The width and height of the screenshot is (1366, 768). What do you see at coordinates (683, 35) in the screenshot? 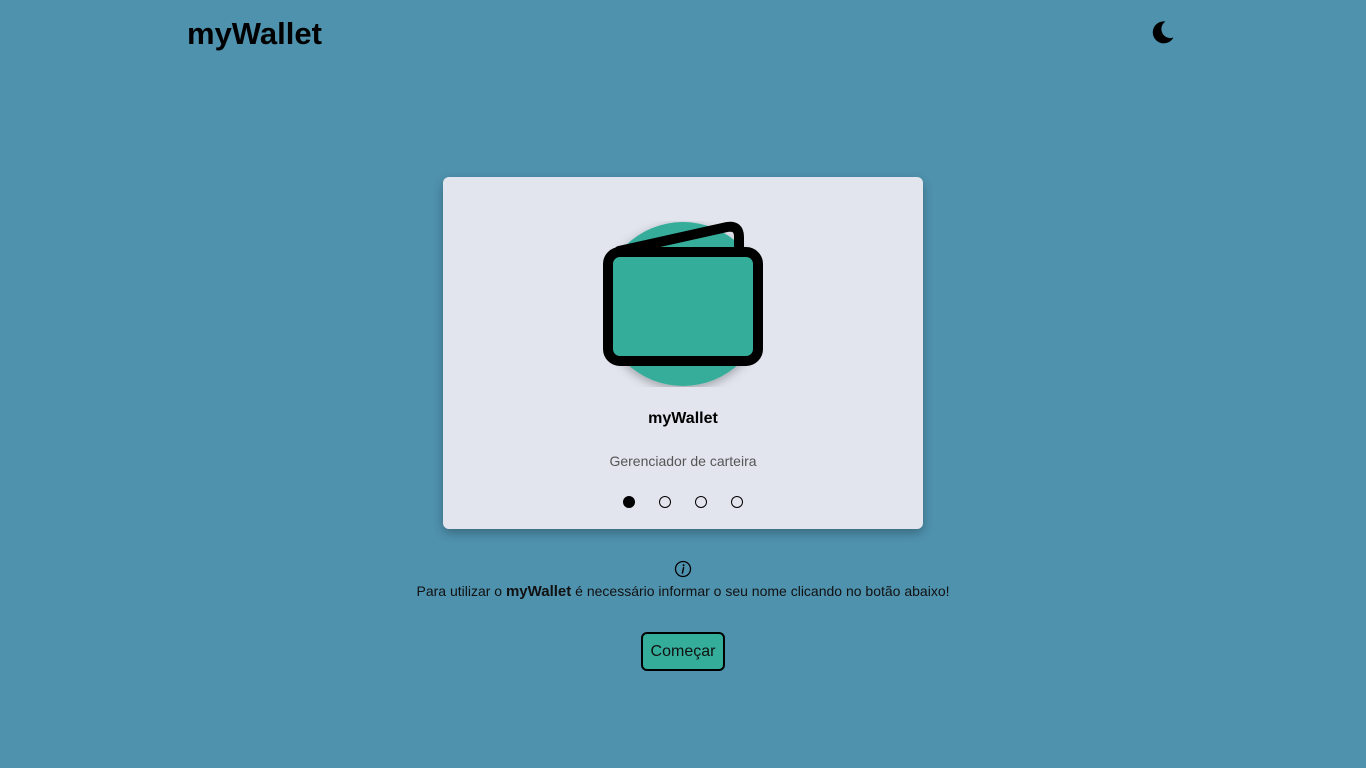
I see `app-header: myWallet` at bounding box center [683, 35].